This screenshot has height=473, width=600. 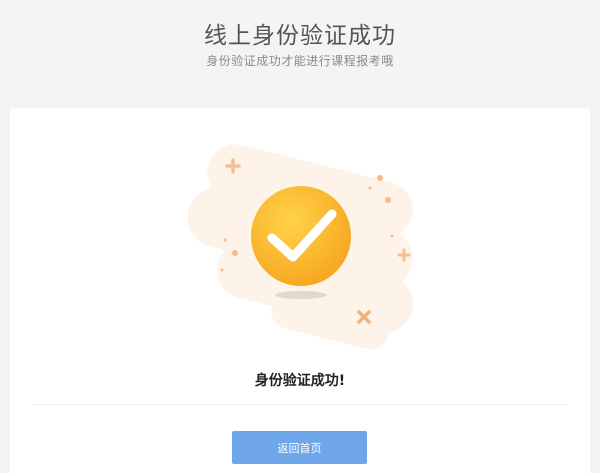 I want to click on page-title: 线上身份验证成功, so click(x=300, y=36).